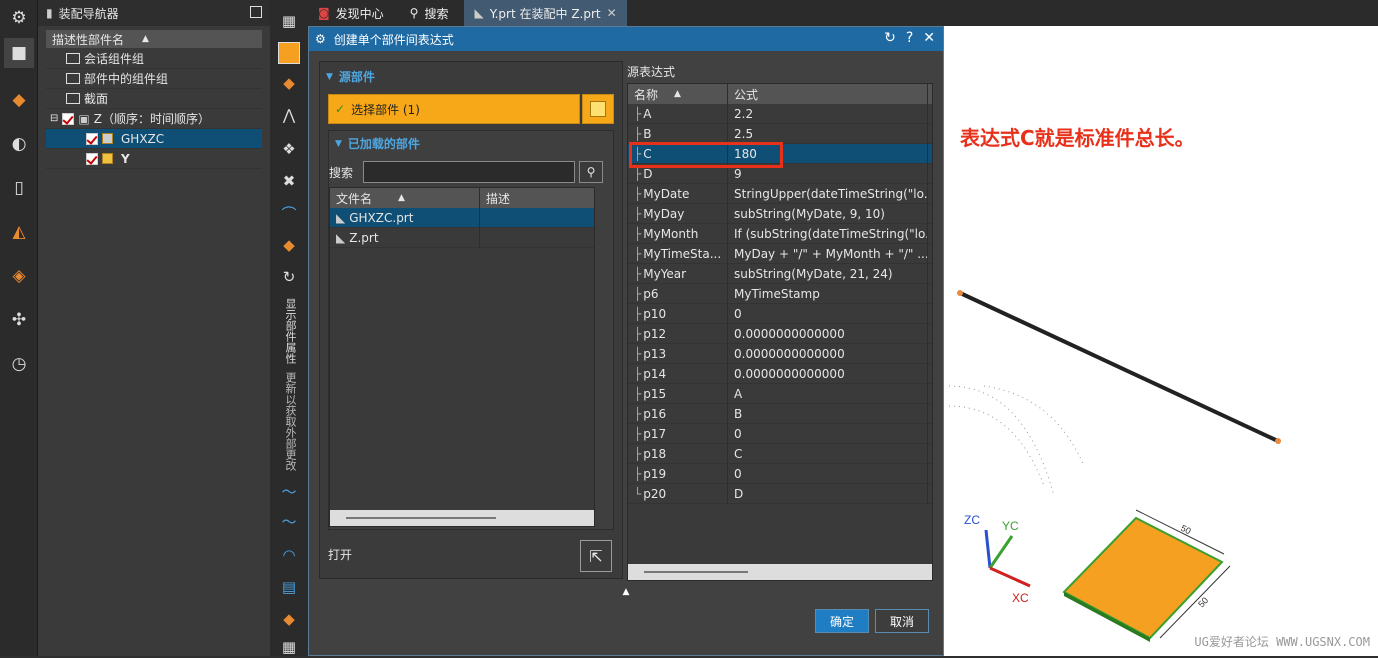  Describe the element at coordinates (909, 38) in the screenshot. I see `help-icon: ?` at that location.